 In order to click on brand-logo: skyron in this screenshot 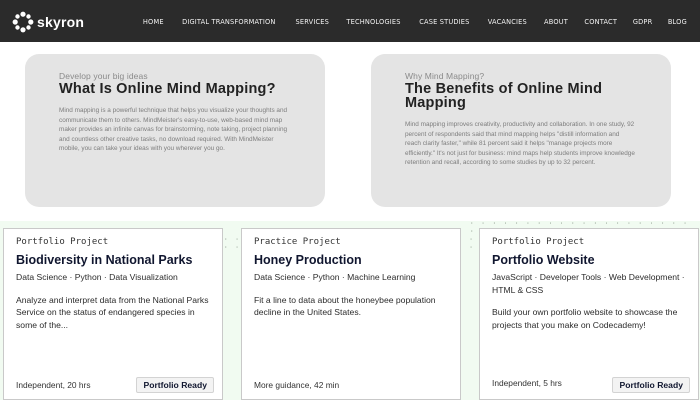, I will do `click(48, 22)`.